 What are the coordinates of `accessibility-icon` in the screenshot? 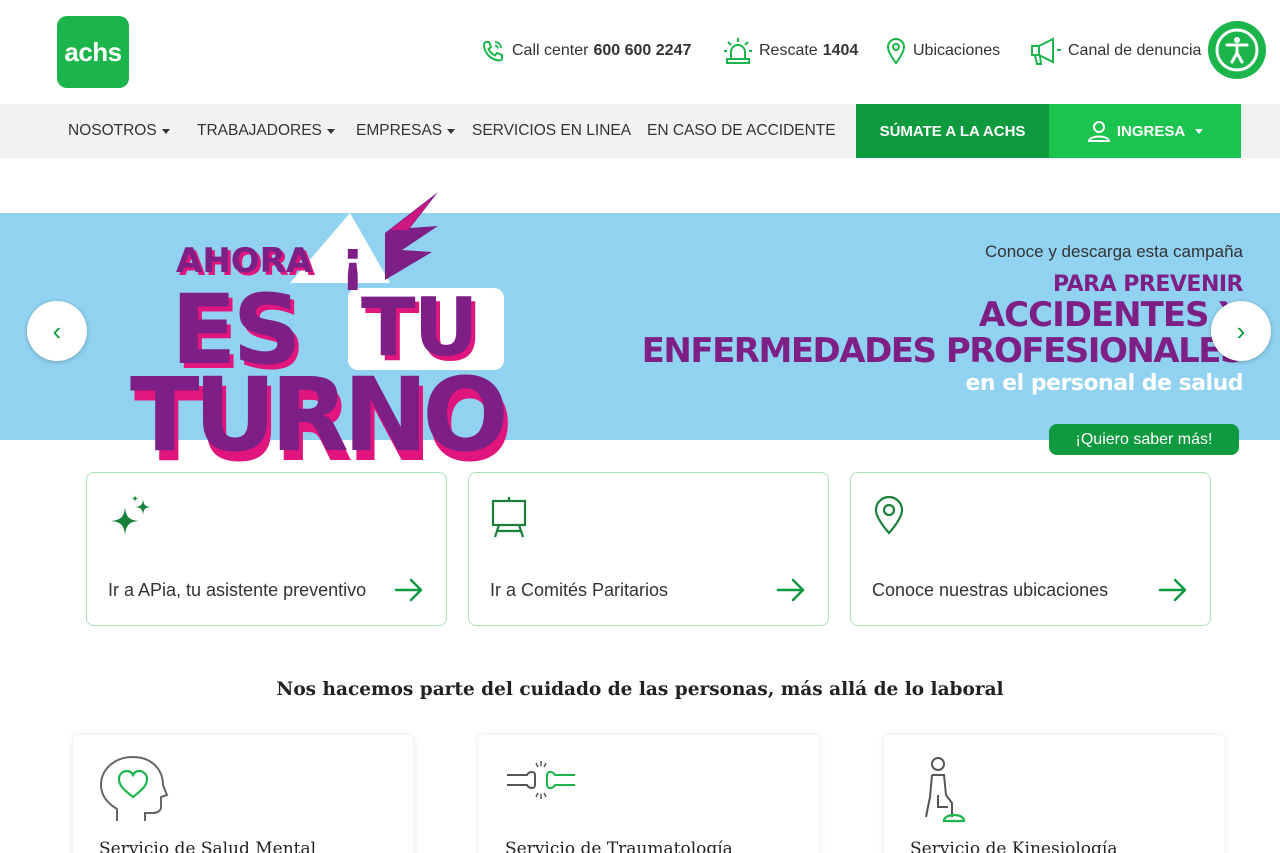 It's located at (1237, 50).